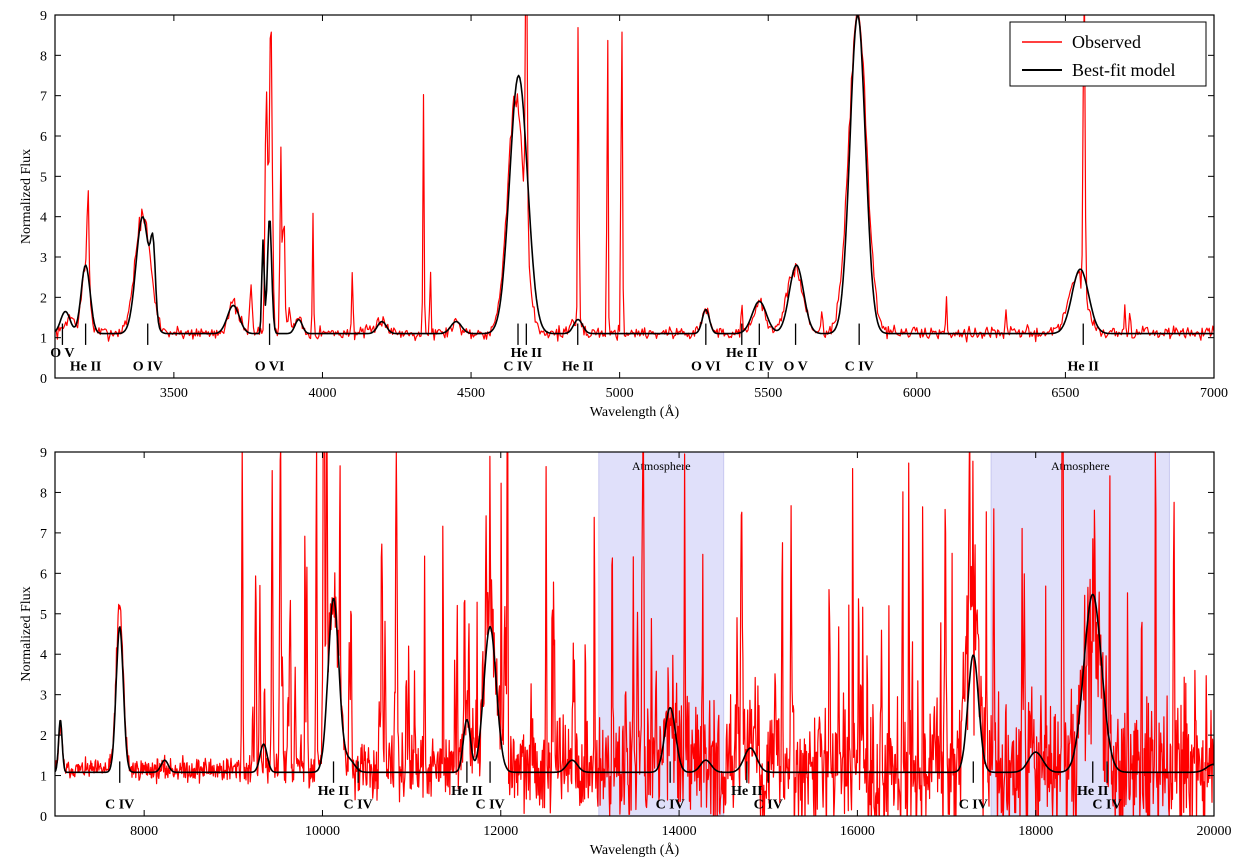  Describe the element at coordinates (500, 831) in the screenshot. I see `x-tick-label: 12000` at that location.